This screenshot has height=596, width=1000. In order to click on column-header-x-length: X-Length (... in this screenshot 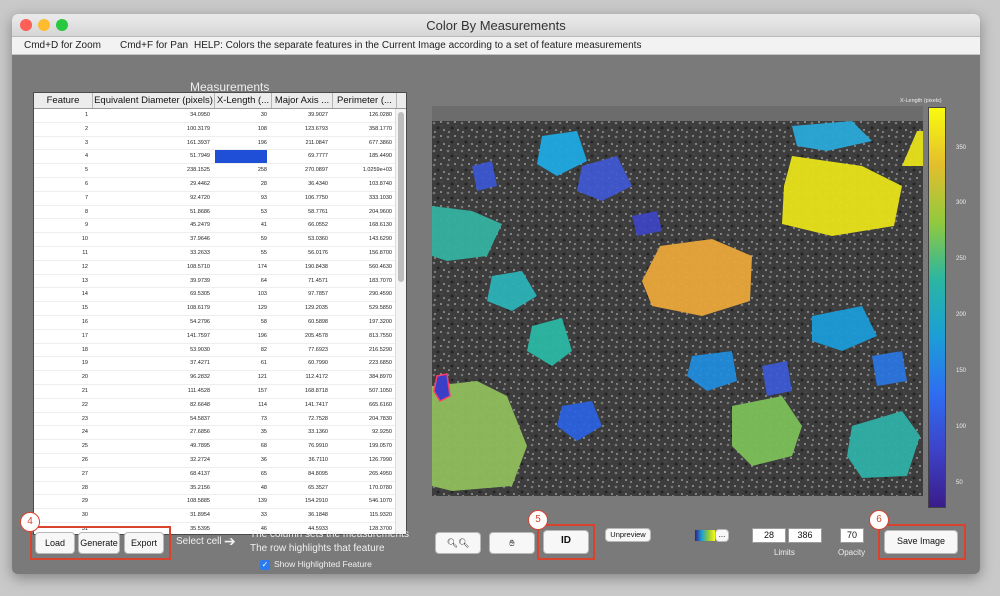, I will do `click(243, 100)`.